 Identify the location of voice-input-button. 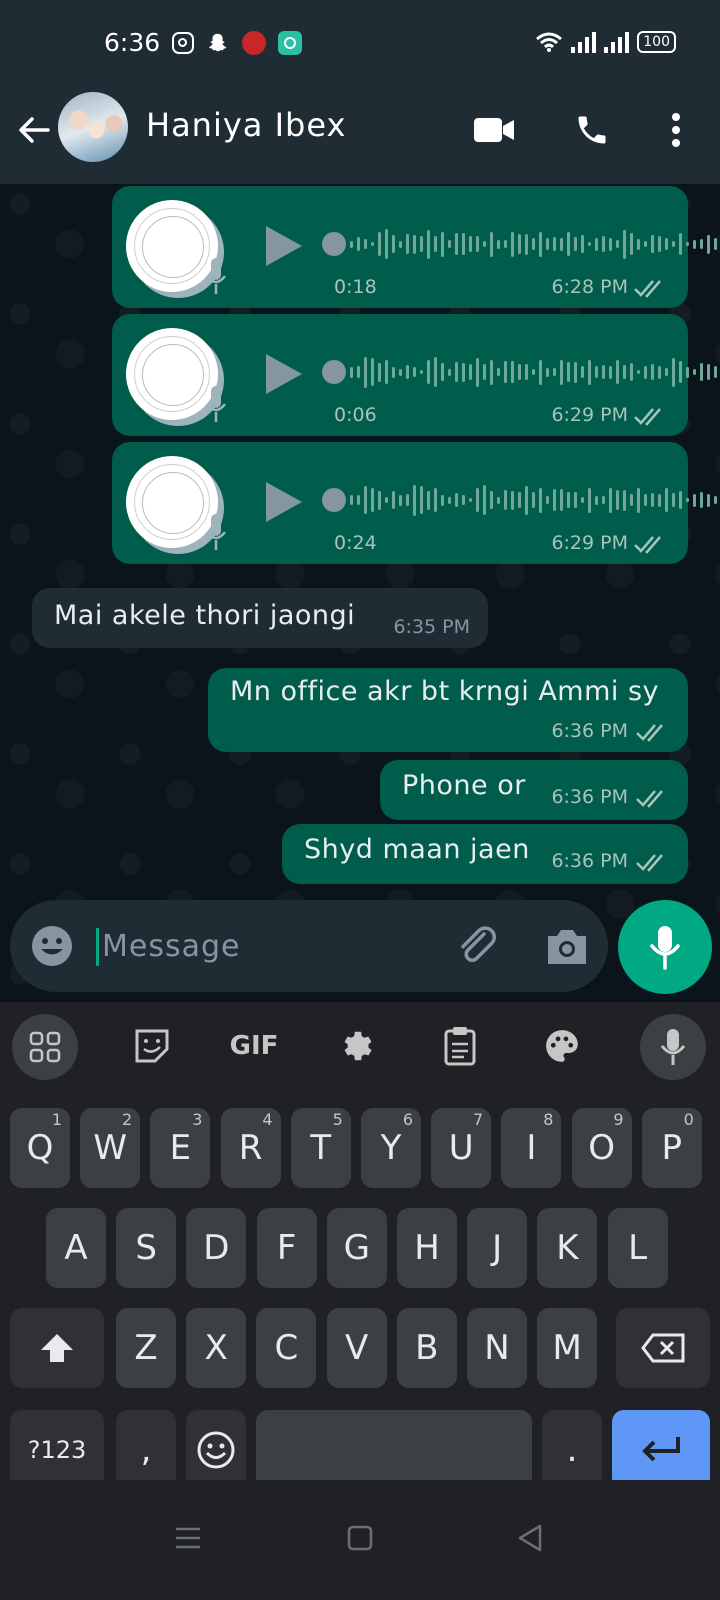
(673, 1047).